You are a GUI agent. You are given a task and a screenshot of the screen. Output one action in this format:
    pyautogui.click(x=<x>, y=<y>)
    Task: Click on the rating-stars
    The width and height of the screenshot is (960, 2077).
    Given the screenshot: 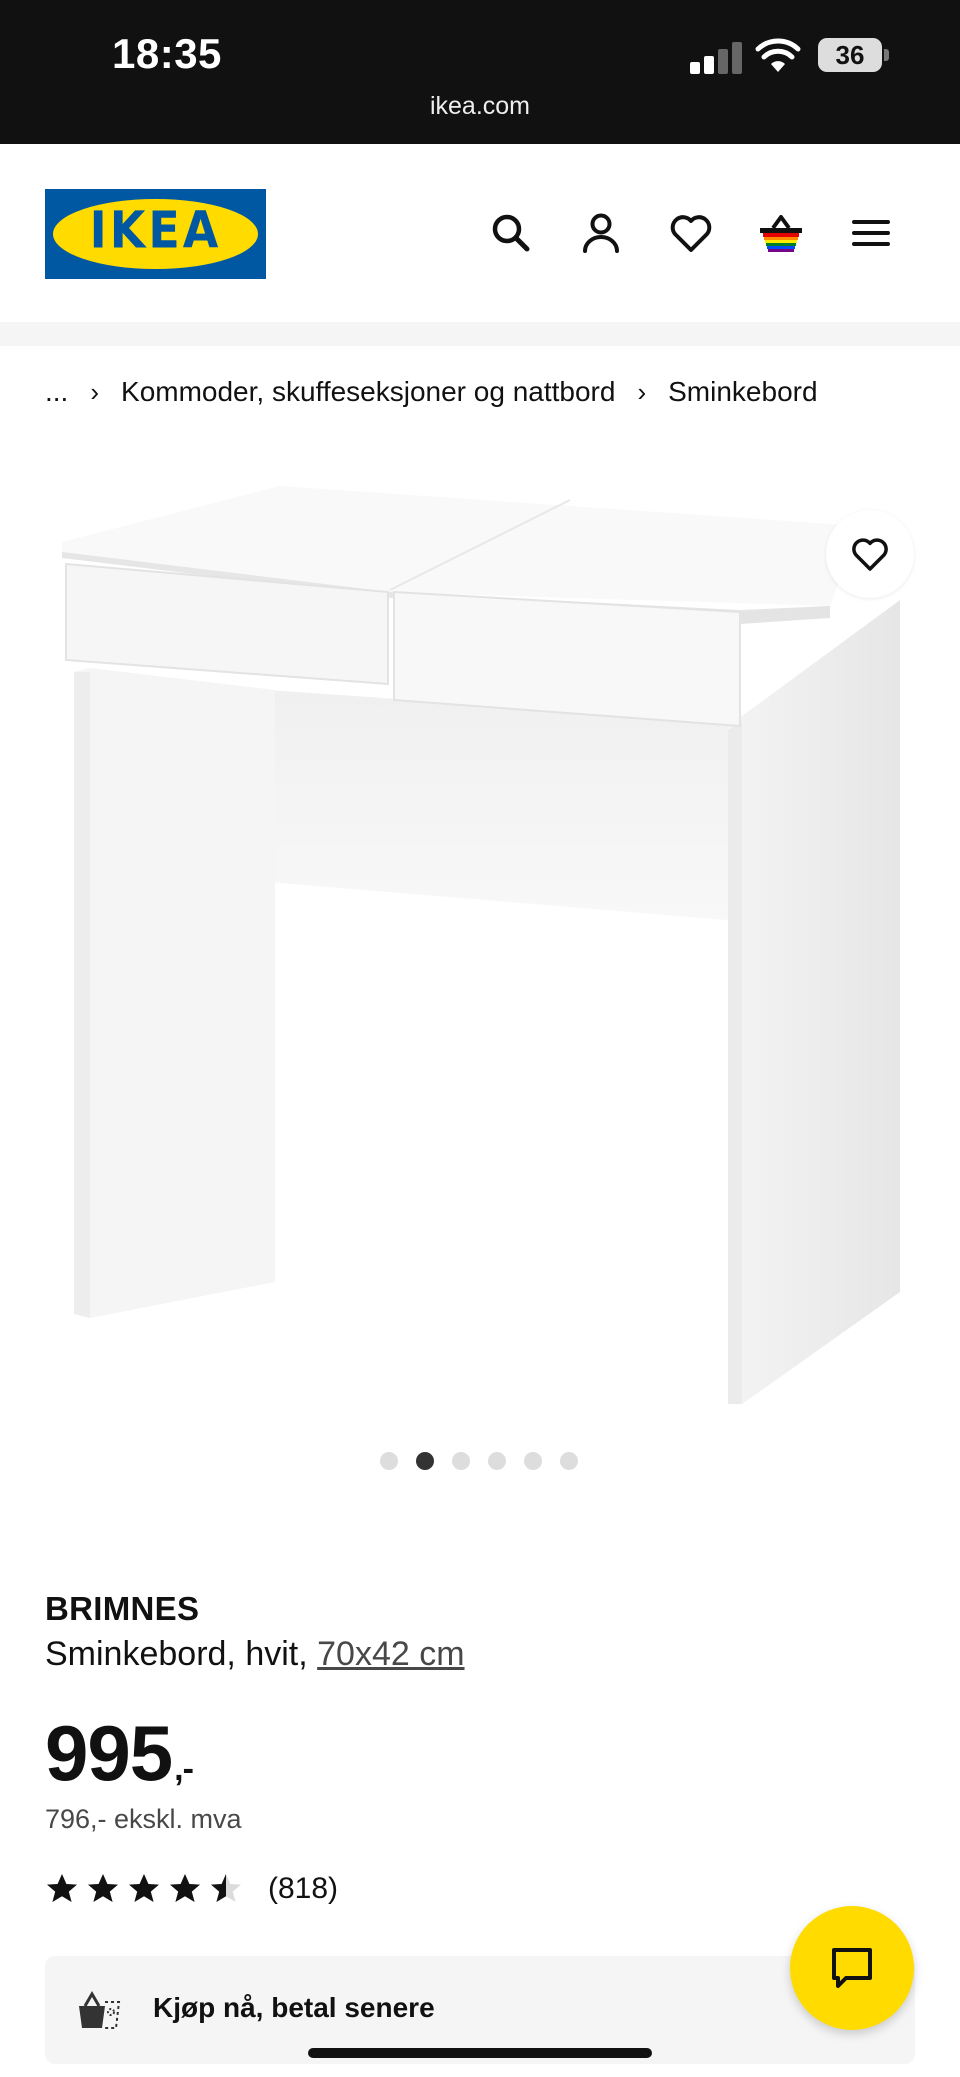 What is the action you would take?
    pyautogui.click(x=147, y=1889)
    